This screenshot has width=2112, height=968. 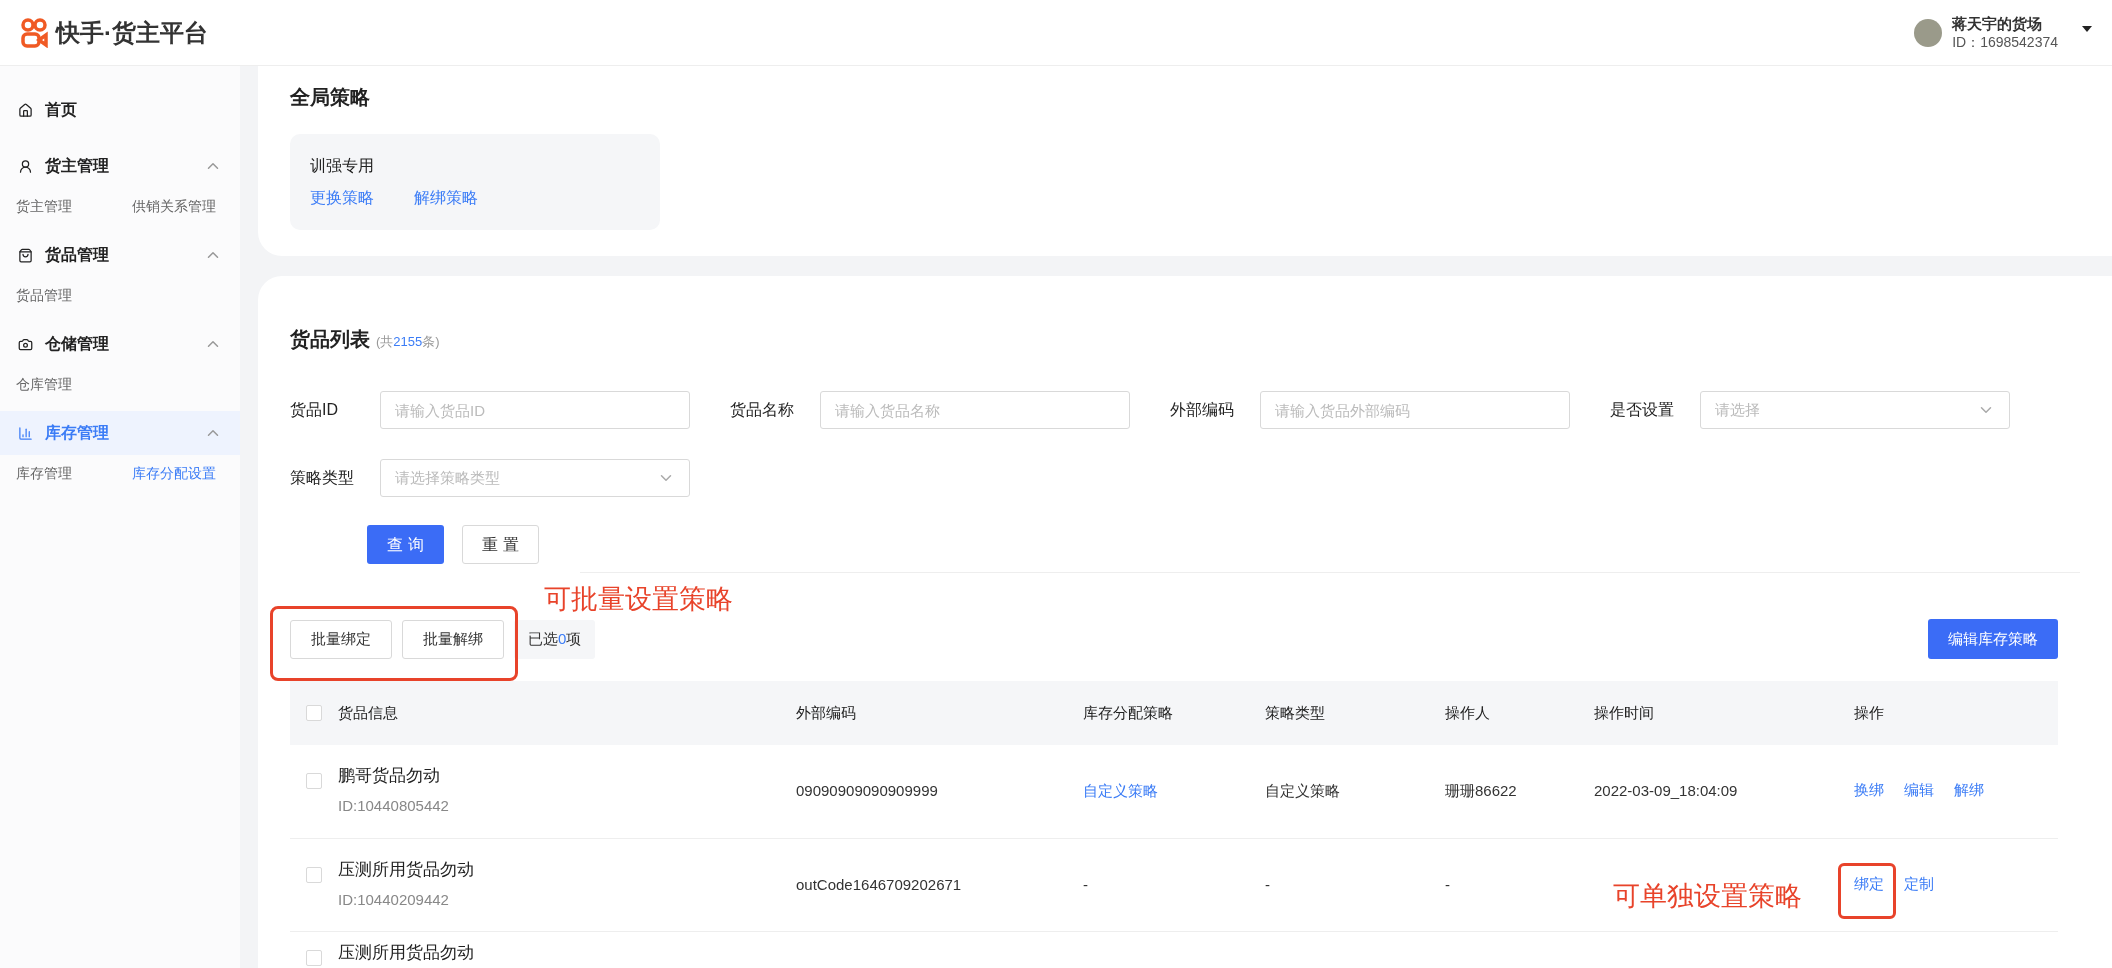 I want to click on column-header: 策略类型, so click(x=1295, y=712).